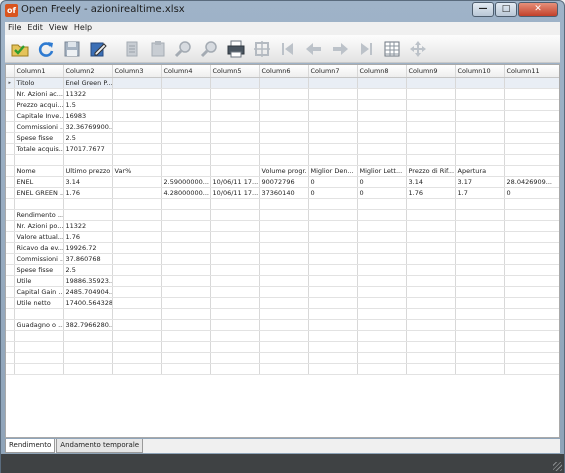 The width and height of the screenshot is (565, 473). I want to click on column-header: Column4, so click(186, 71).